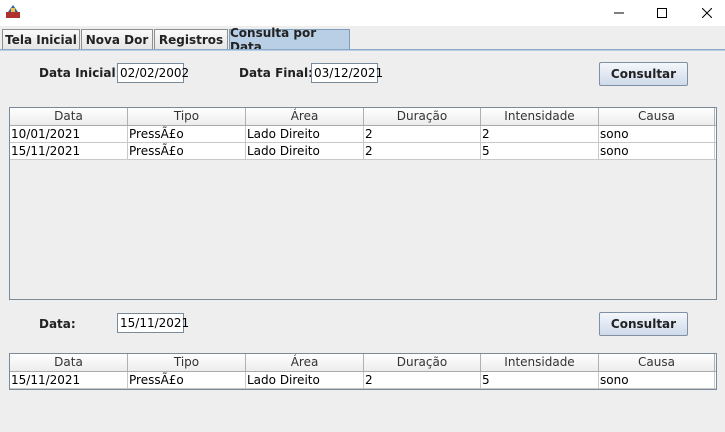 The image size is (725, 432). I want to click on minimize-button, so click(619, 13).